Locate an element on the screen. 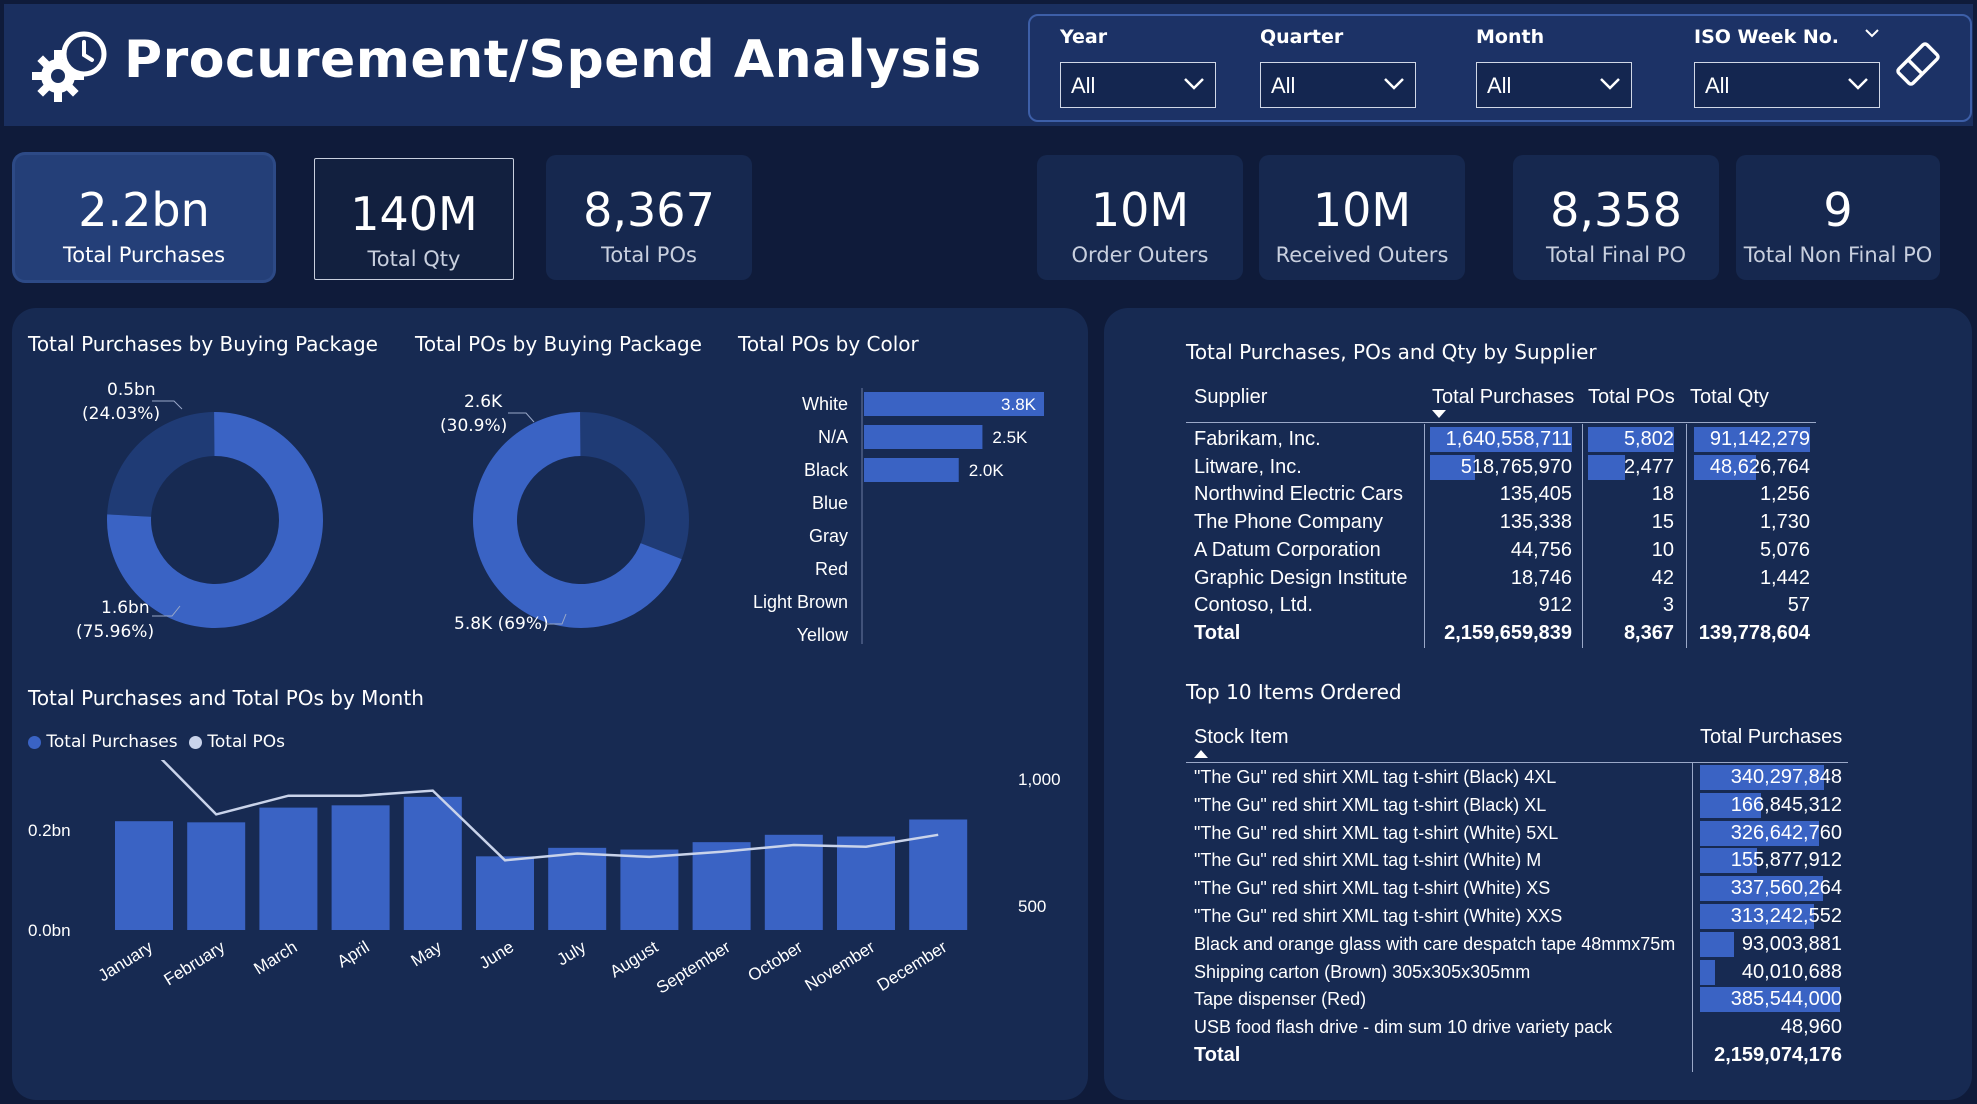  quarter-dropdown: All is located at coordinates (1338, 85).